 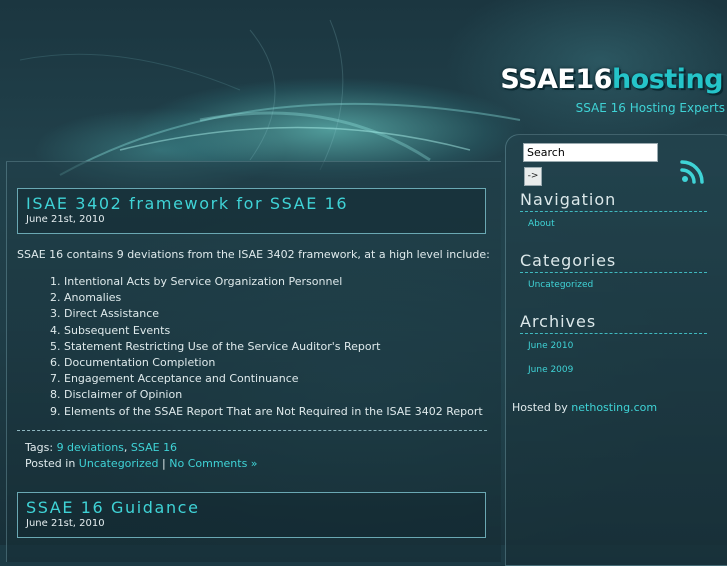 I want to click on sidebar-link-june-2010: June 2010, so click(x=550, y=346).